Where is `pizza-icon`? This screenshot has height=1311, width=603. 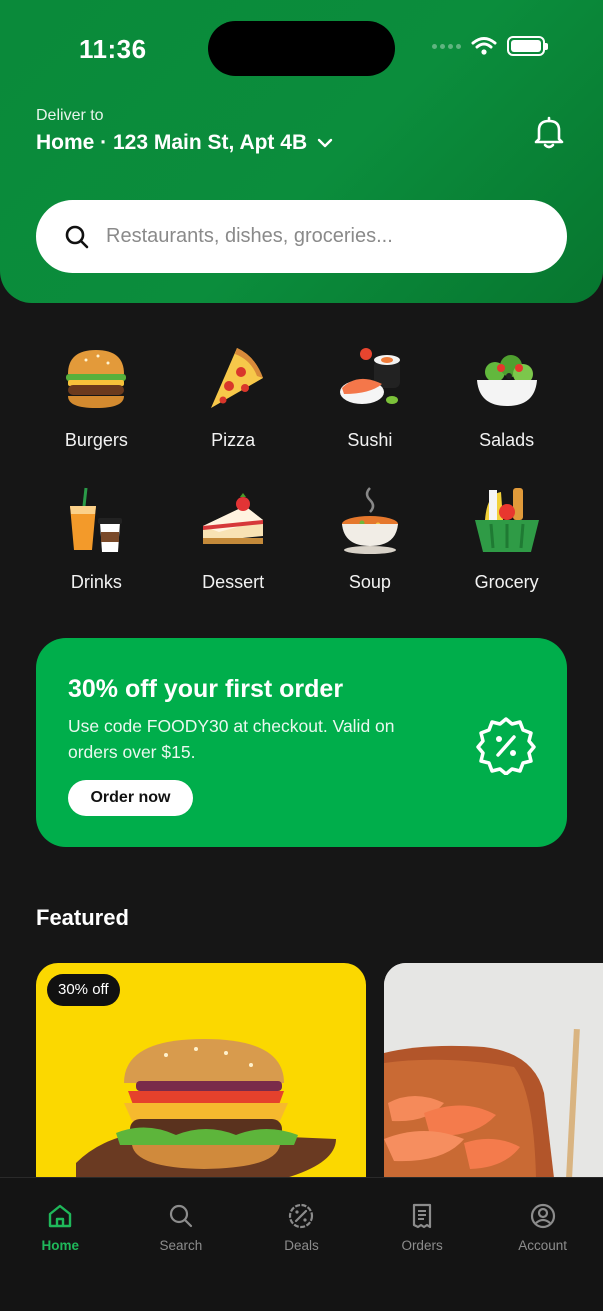 pizza-icon is located at coordinates (237, 378).